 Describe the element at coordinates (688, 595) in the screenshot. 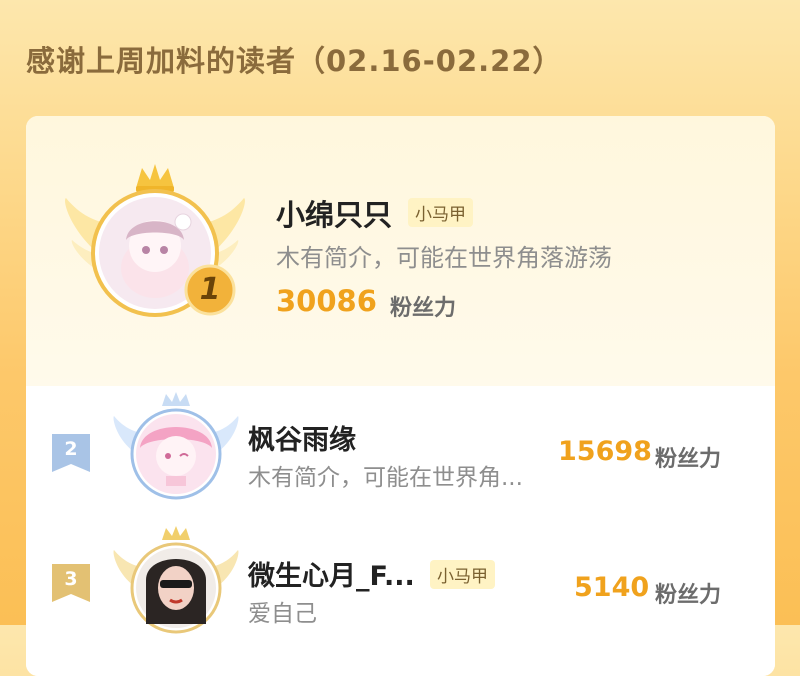

I see `rank-3-unit: 粉丝力` at that location.